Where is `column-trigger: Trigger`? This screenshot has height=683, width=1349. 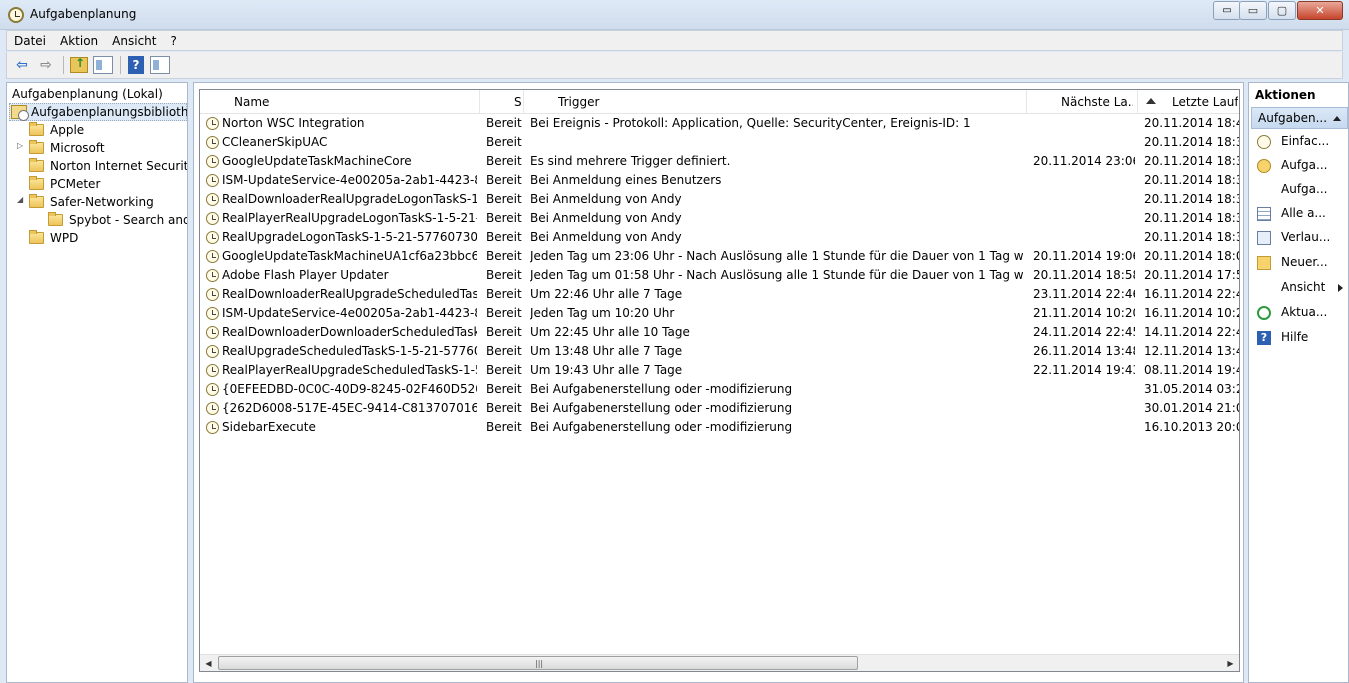 column-trigger: Trigger is located at coordinates (788, 102).